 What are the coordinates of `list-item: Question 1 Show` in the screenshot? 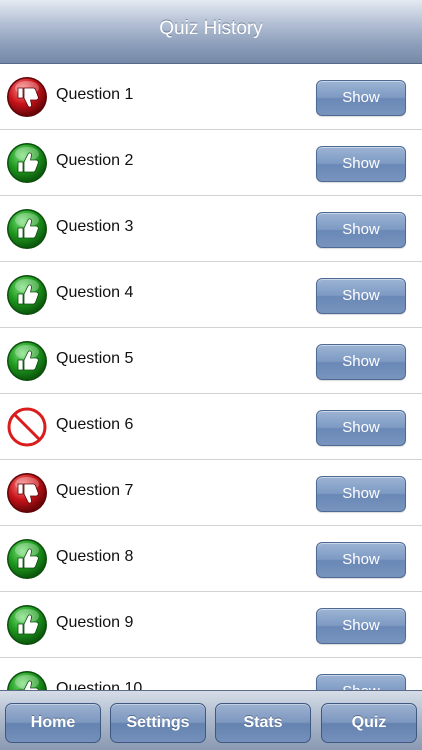 It's located at (211, 97).